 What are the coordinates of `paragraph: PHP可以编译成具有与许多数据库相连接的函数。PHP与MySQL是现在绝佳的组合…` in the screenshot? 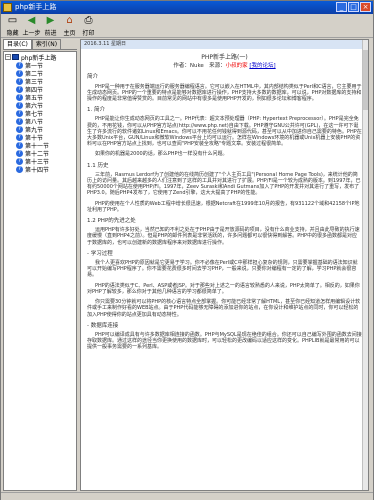 It's located at (224, 341).